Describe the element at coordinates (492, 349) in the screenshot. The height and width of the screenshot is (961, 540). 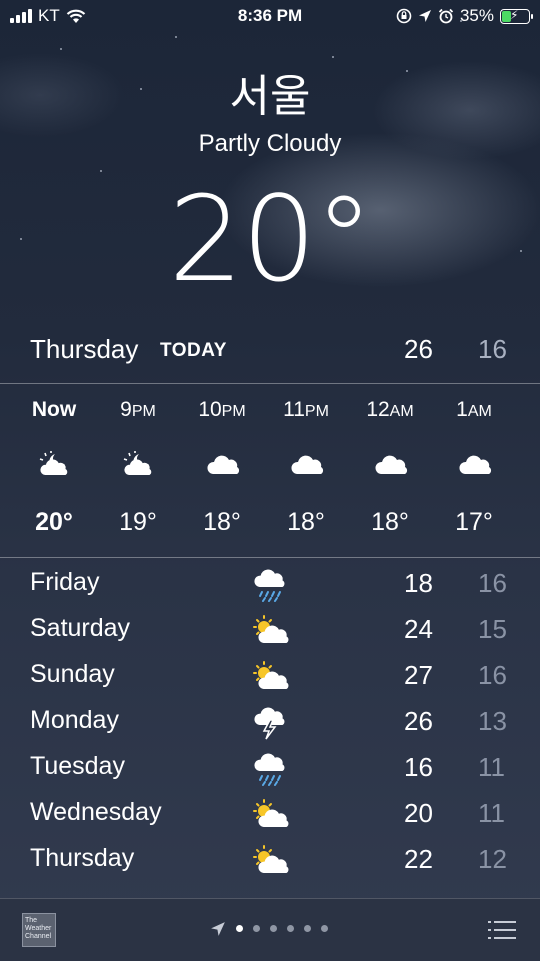
I see `today-low: 16` at that location.